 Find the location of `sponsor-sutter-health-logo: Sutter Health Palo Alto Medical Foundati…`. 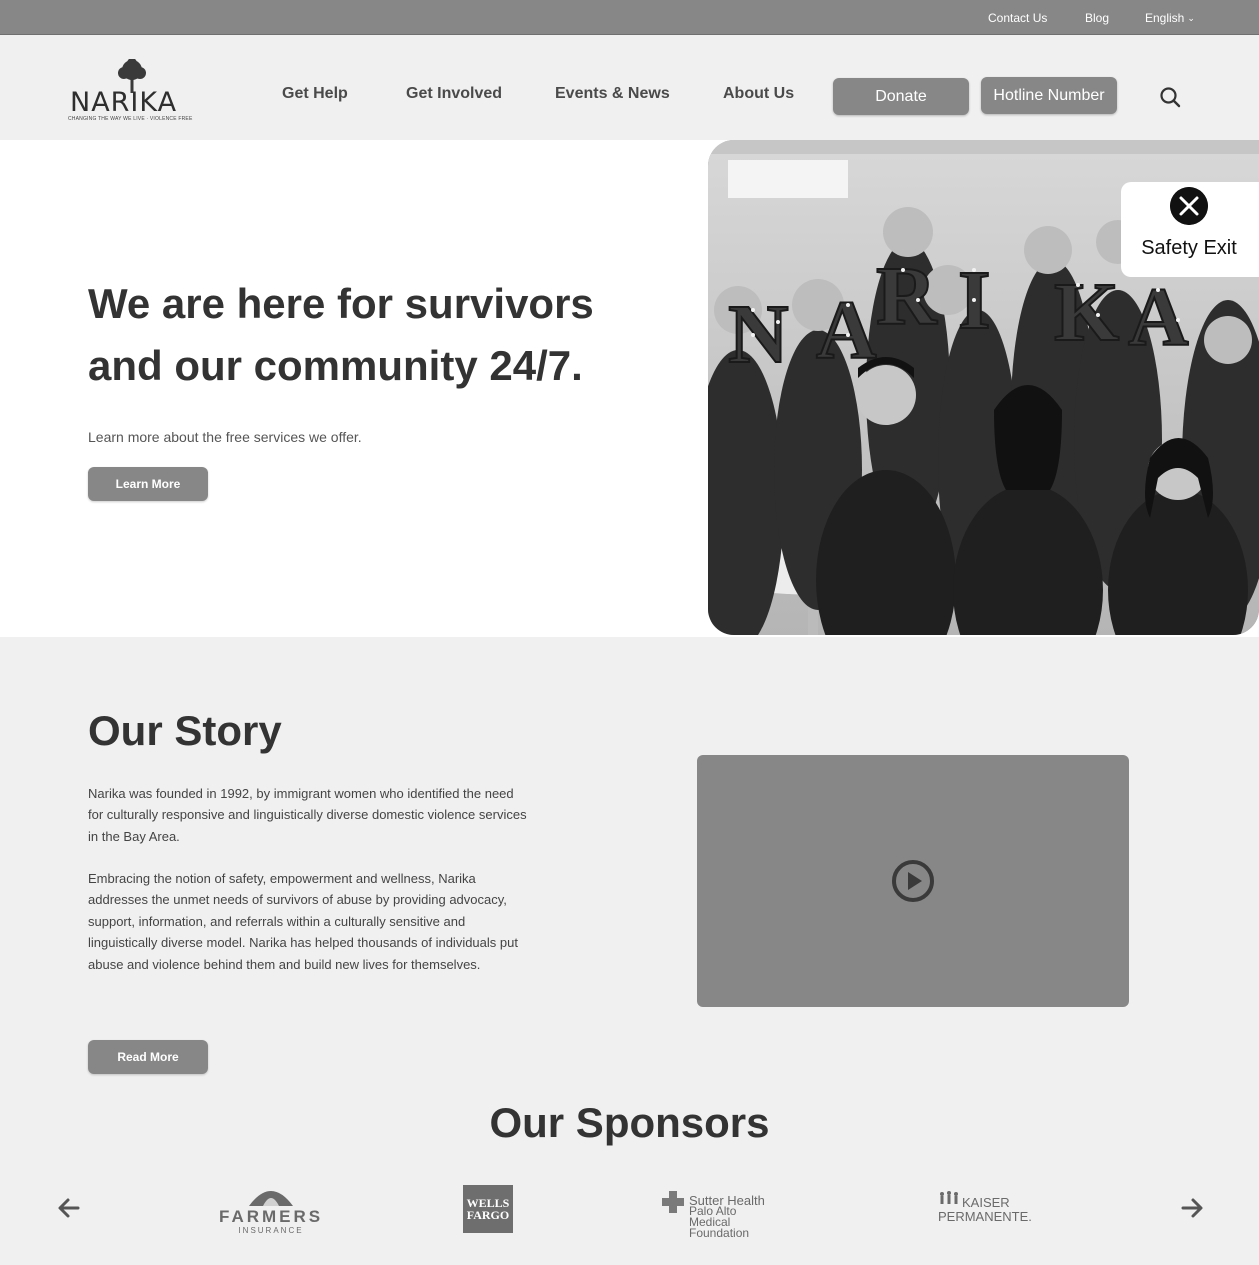

sponsor-sutter-health-logo: Sutter Health Palo Alto Medical Foundati… is located at coordinates (720, 1214).